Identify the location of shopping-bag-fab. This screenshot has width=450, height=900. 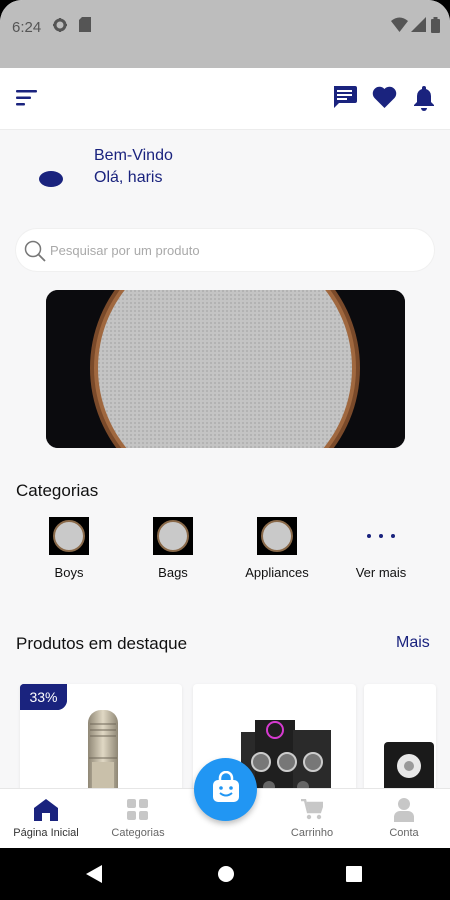
(225, 789).